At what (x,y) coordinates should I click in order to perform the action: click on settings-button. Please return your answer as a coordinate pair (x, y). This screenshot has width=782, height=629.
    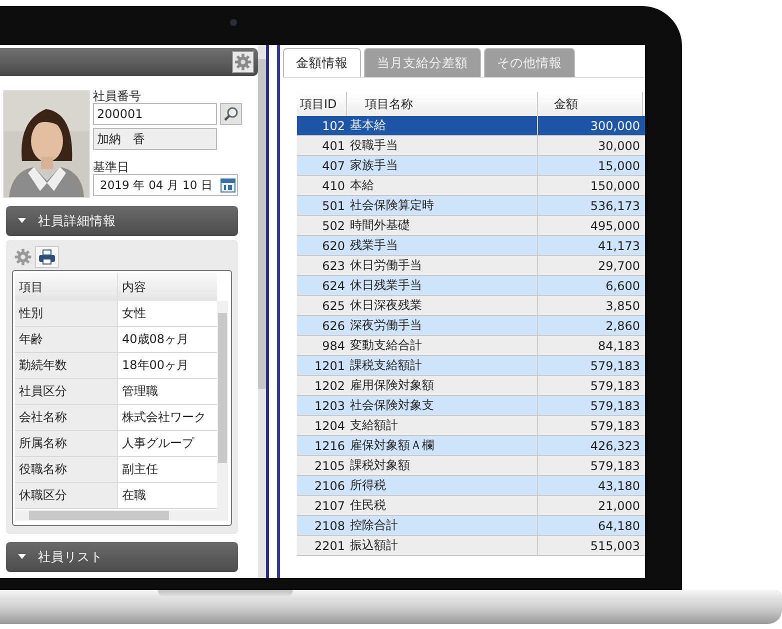
    Looking at the image, I should click on (243, 62).